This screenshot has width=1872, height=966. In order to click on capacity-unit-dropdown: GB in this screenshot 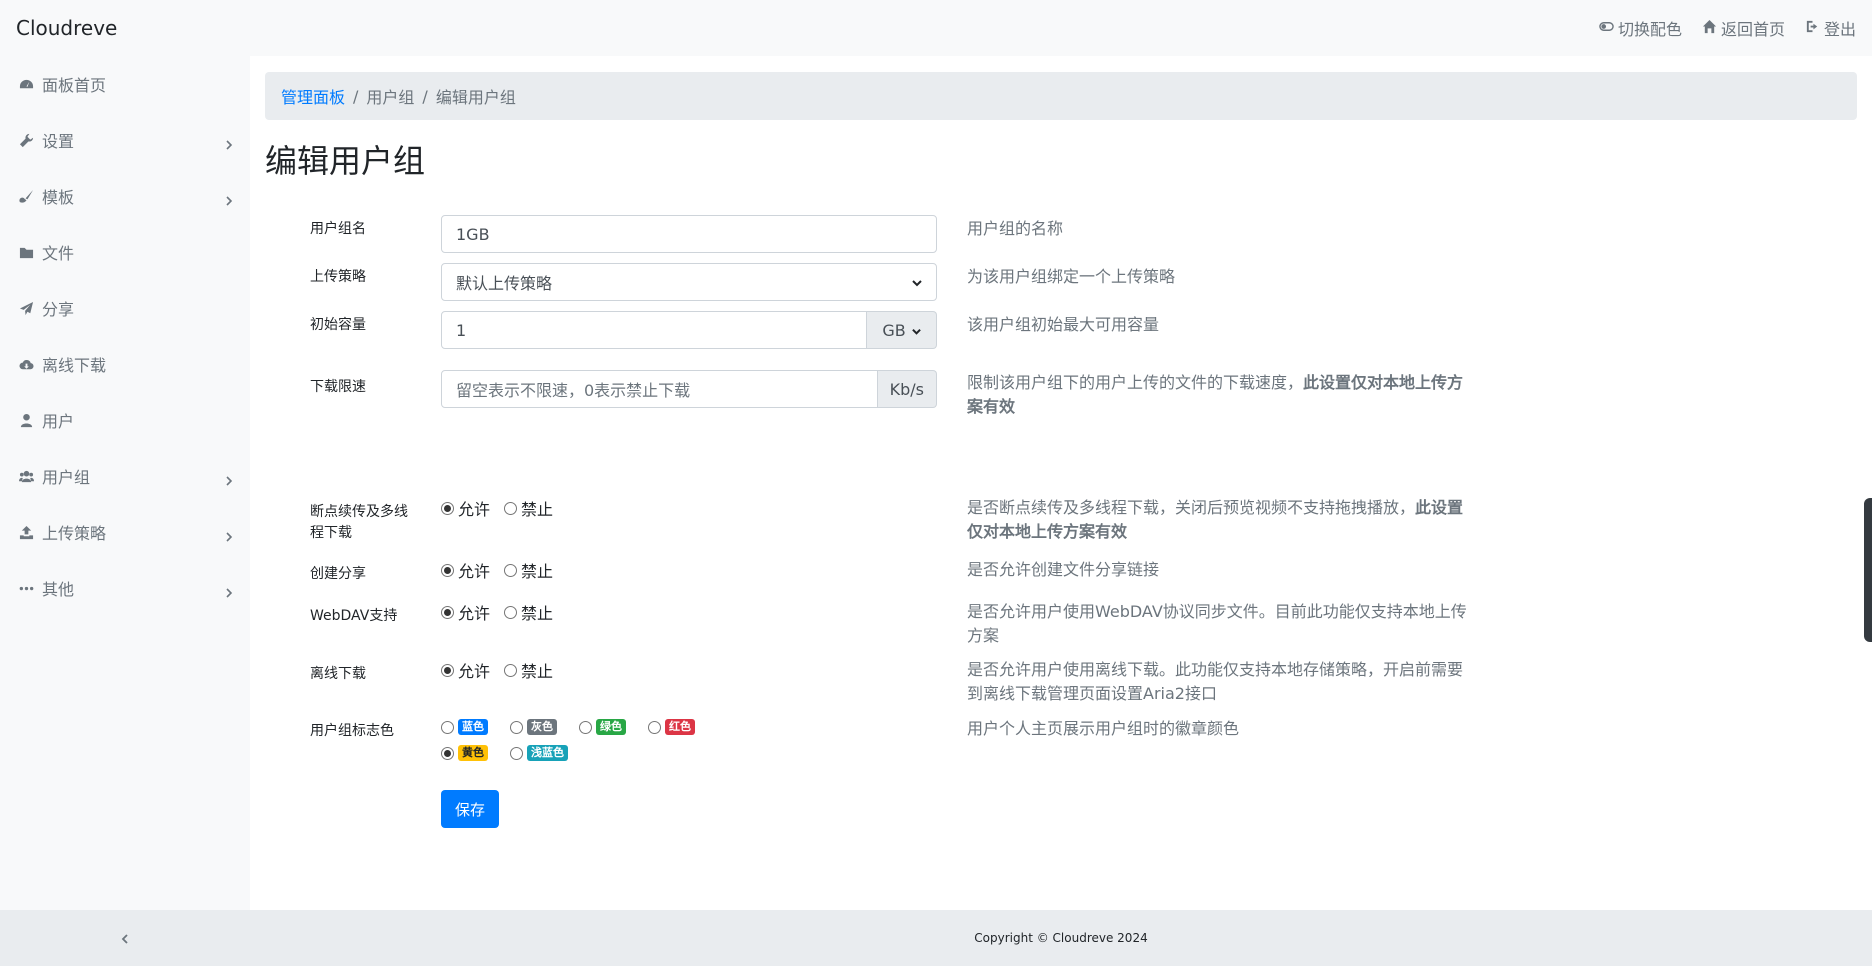, I will do `click(902, 330)`.